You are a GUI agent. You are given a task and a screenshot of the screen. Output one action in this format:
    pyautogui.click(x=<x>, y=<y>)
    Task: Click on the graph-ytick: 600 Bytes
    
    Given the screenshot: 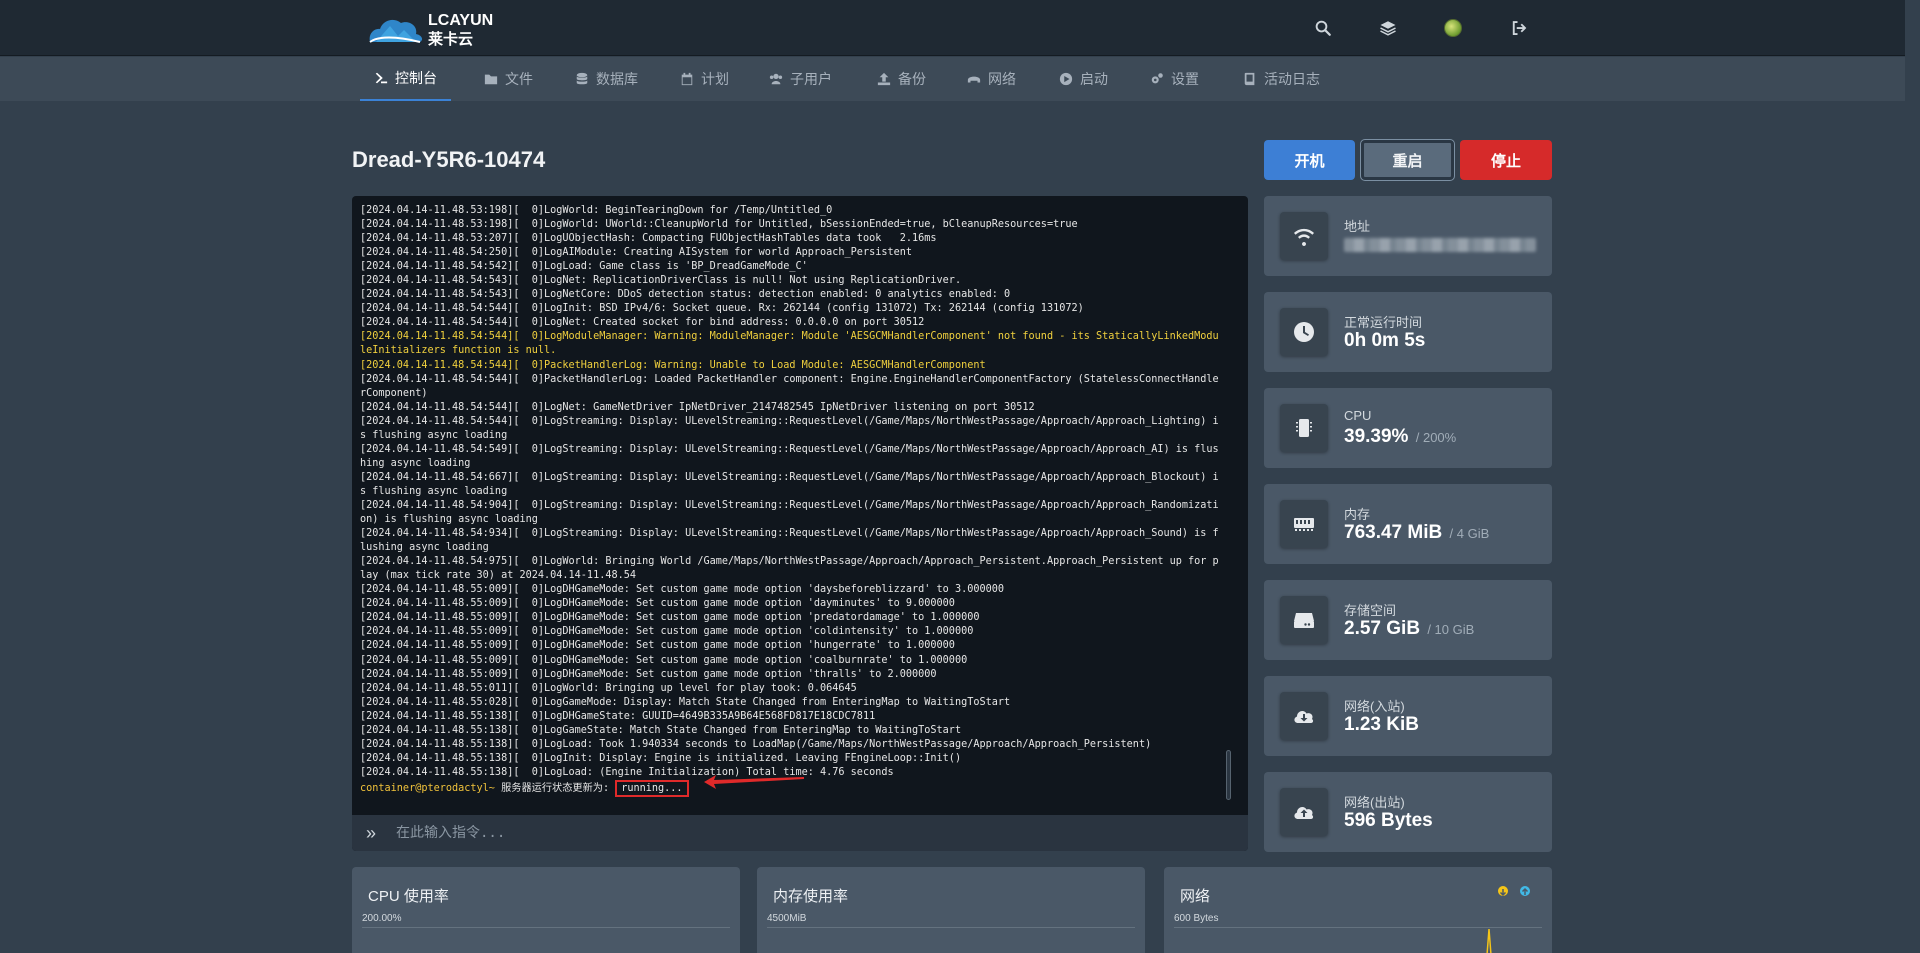 What is the action you would take?
    pyautogui.click(x=1196, y=918)
    